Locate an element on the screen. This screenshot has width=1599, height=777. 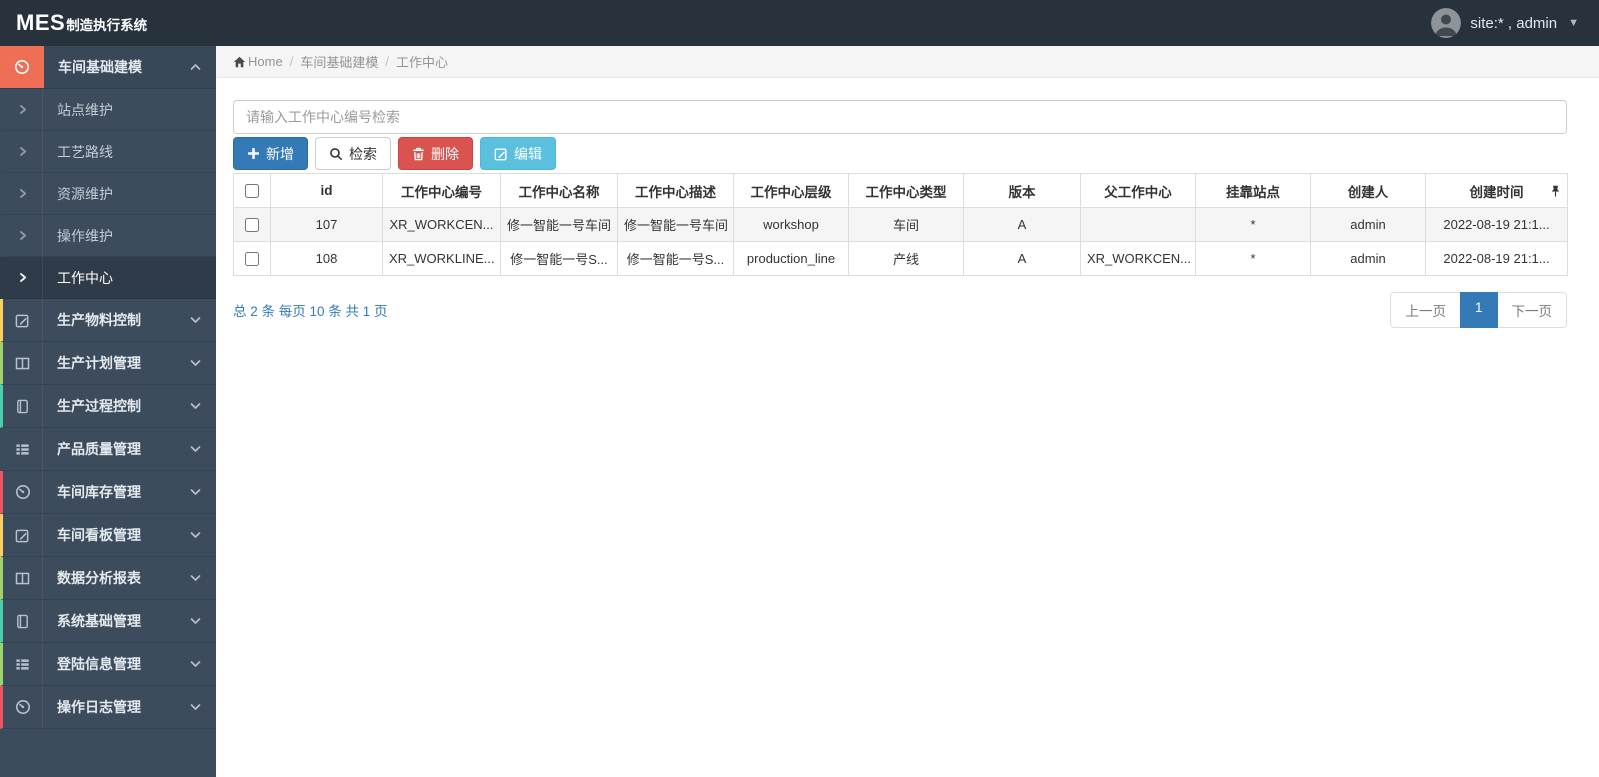
delete-button: 删除 is located at coordinates (435, 153).